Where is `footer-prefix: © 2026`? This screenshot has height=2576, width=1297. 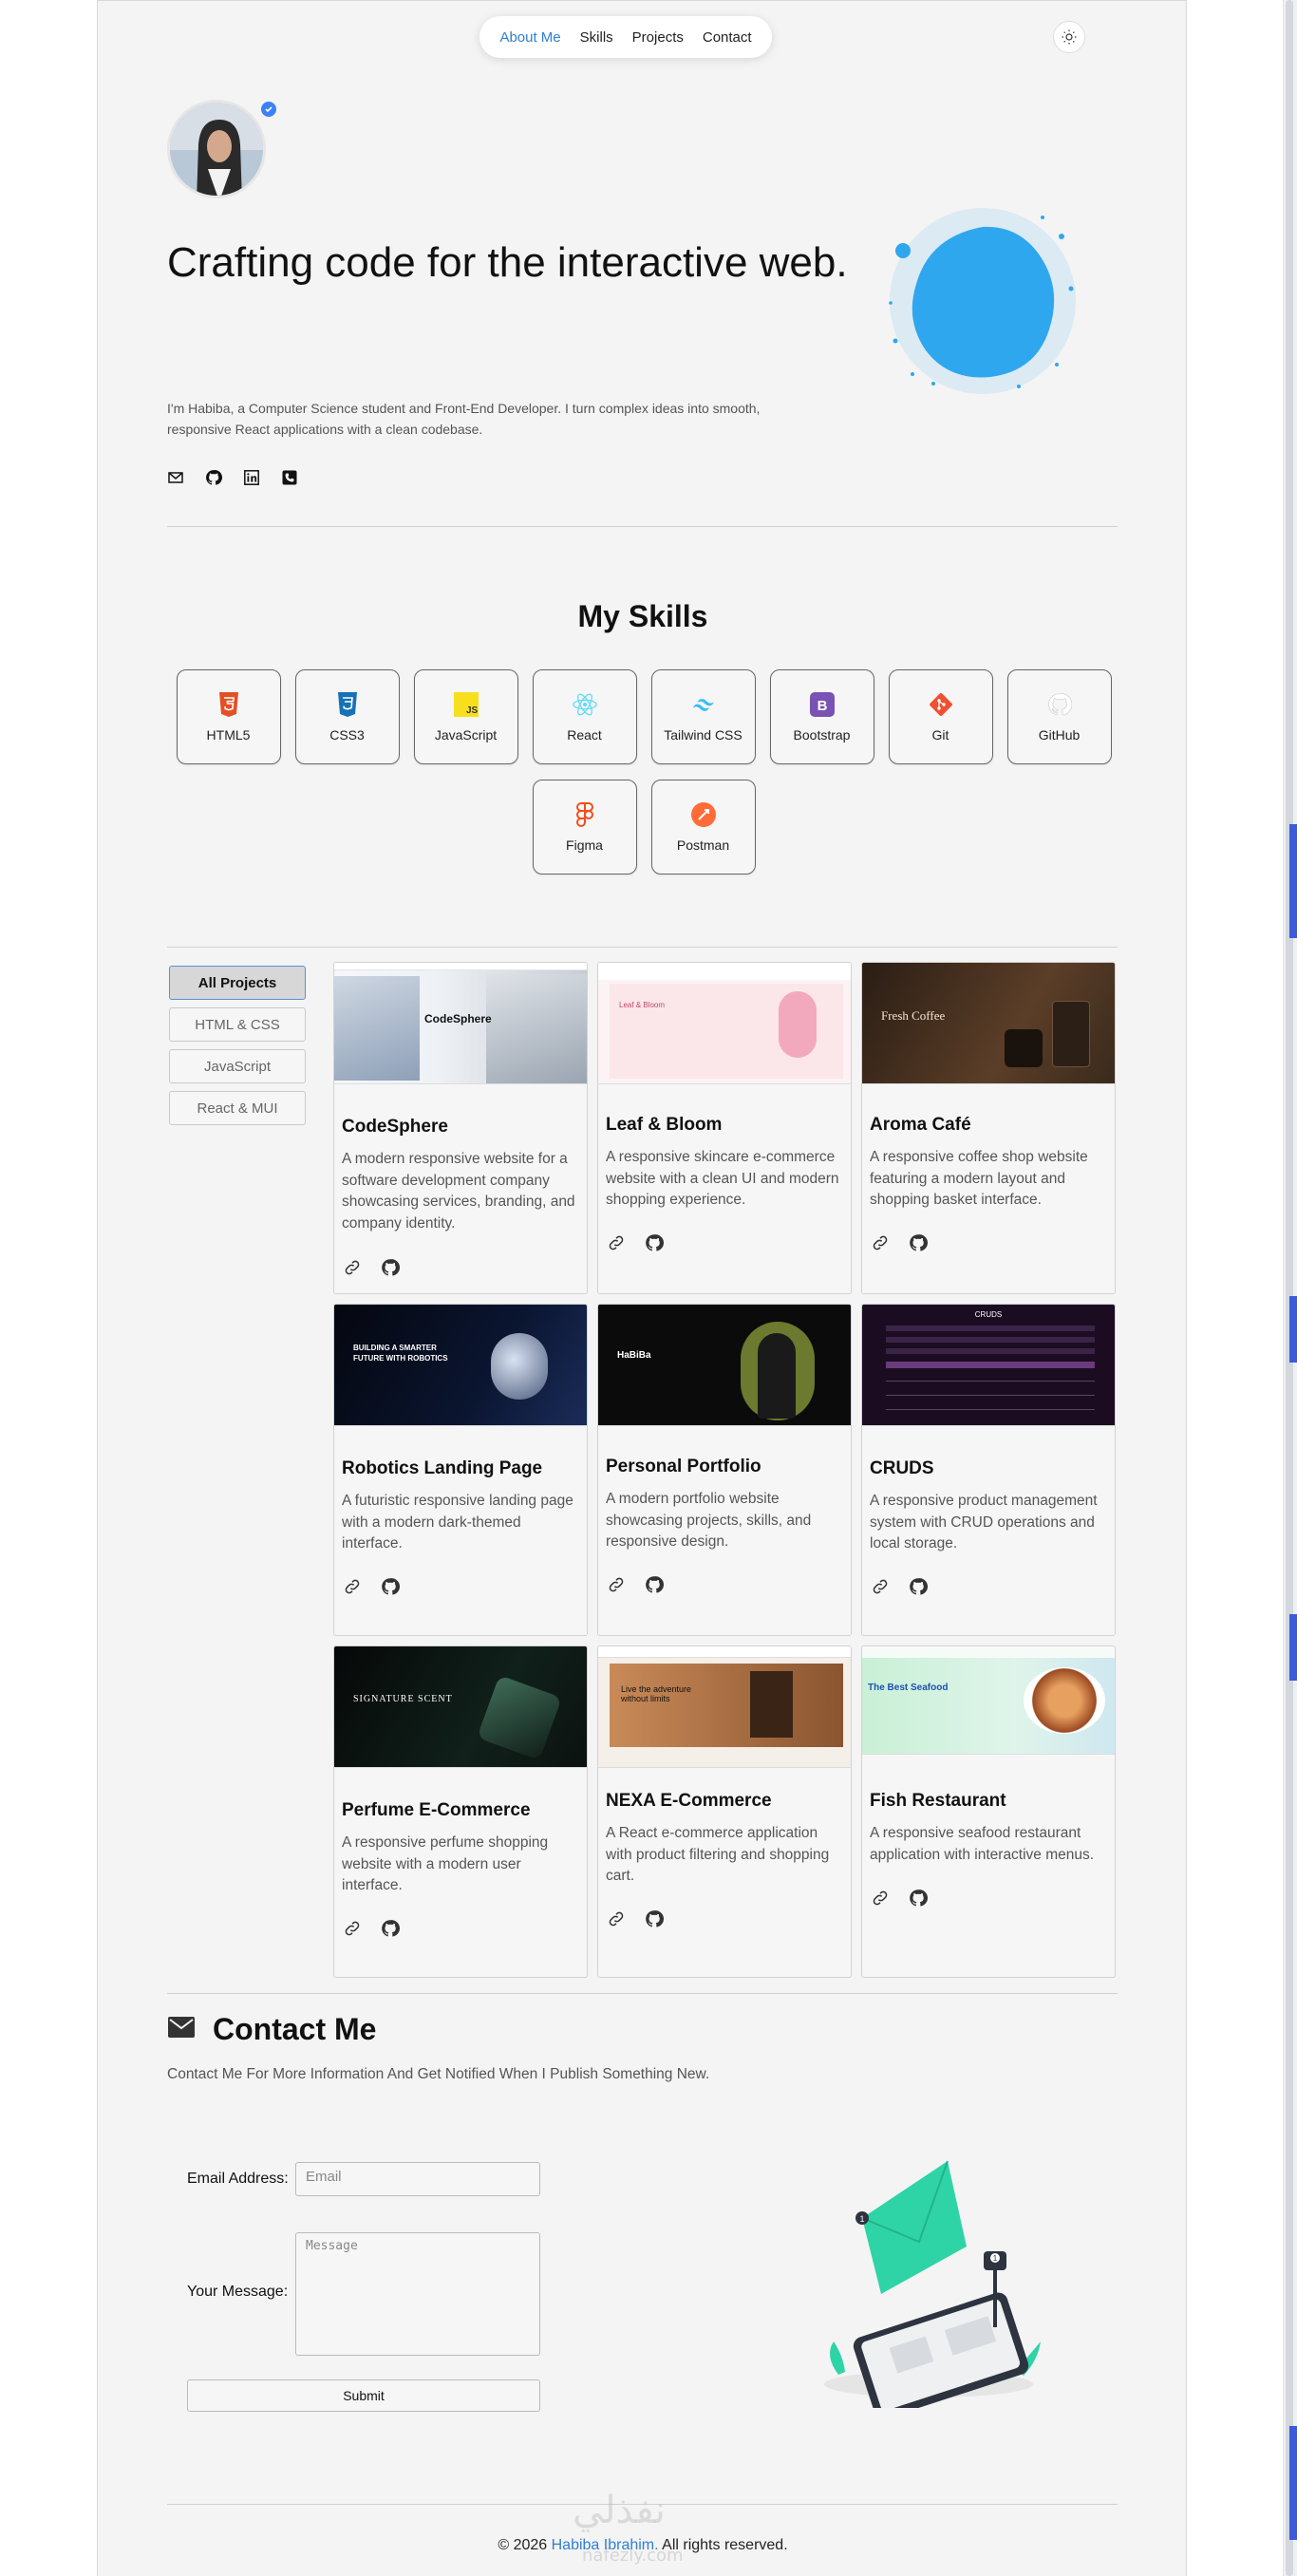 footer-prefix: © 2026 is located at coordinates (525, 2545).